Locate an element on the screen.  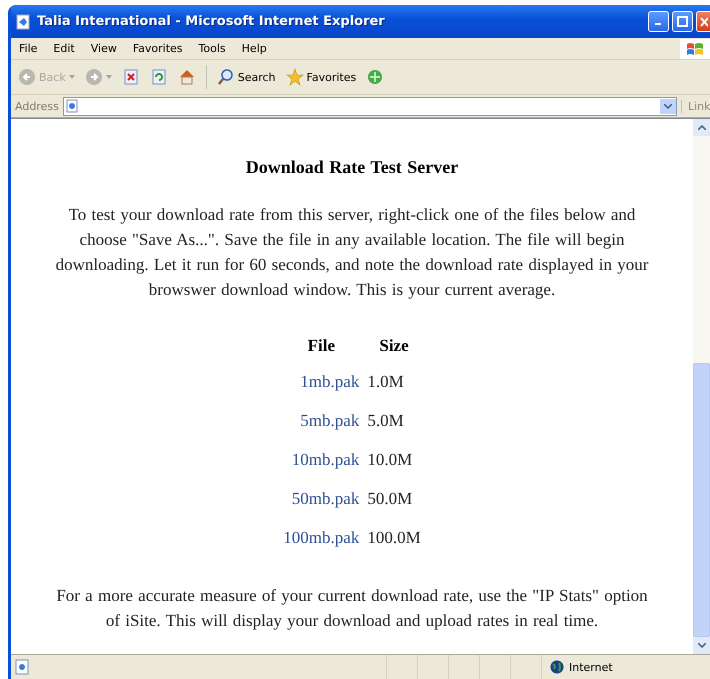
close-button is located at coordinates (703, 21).